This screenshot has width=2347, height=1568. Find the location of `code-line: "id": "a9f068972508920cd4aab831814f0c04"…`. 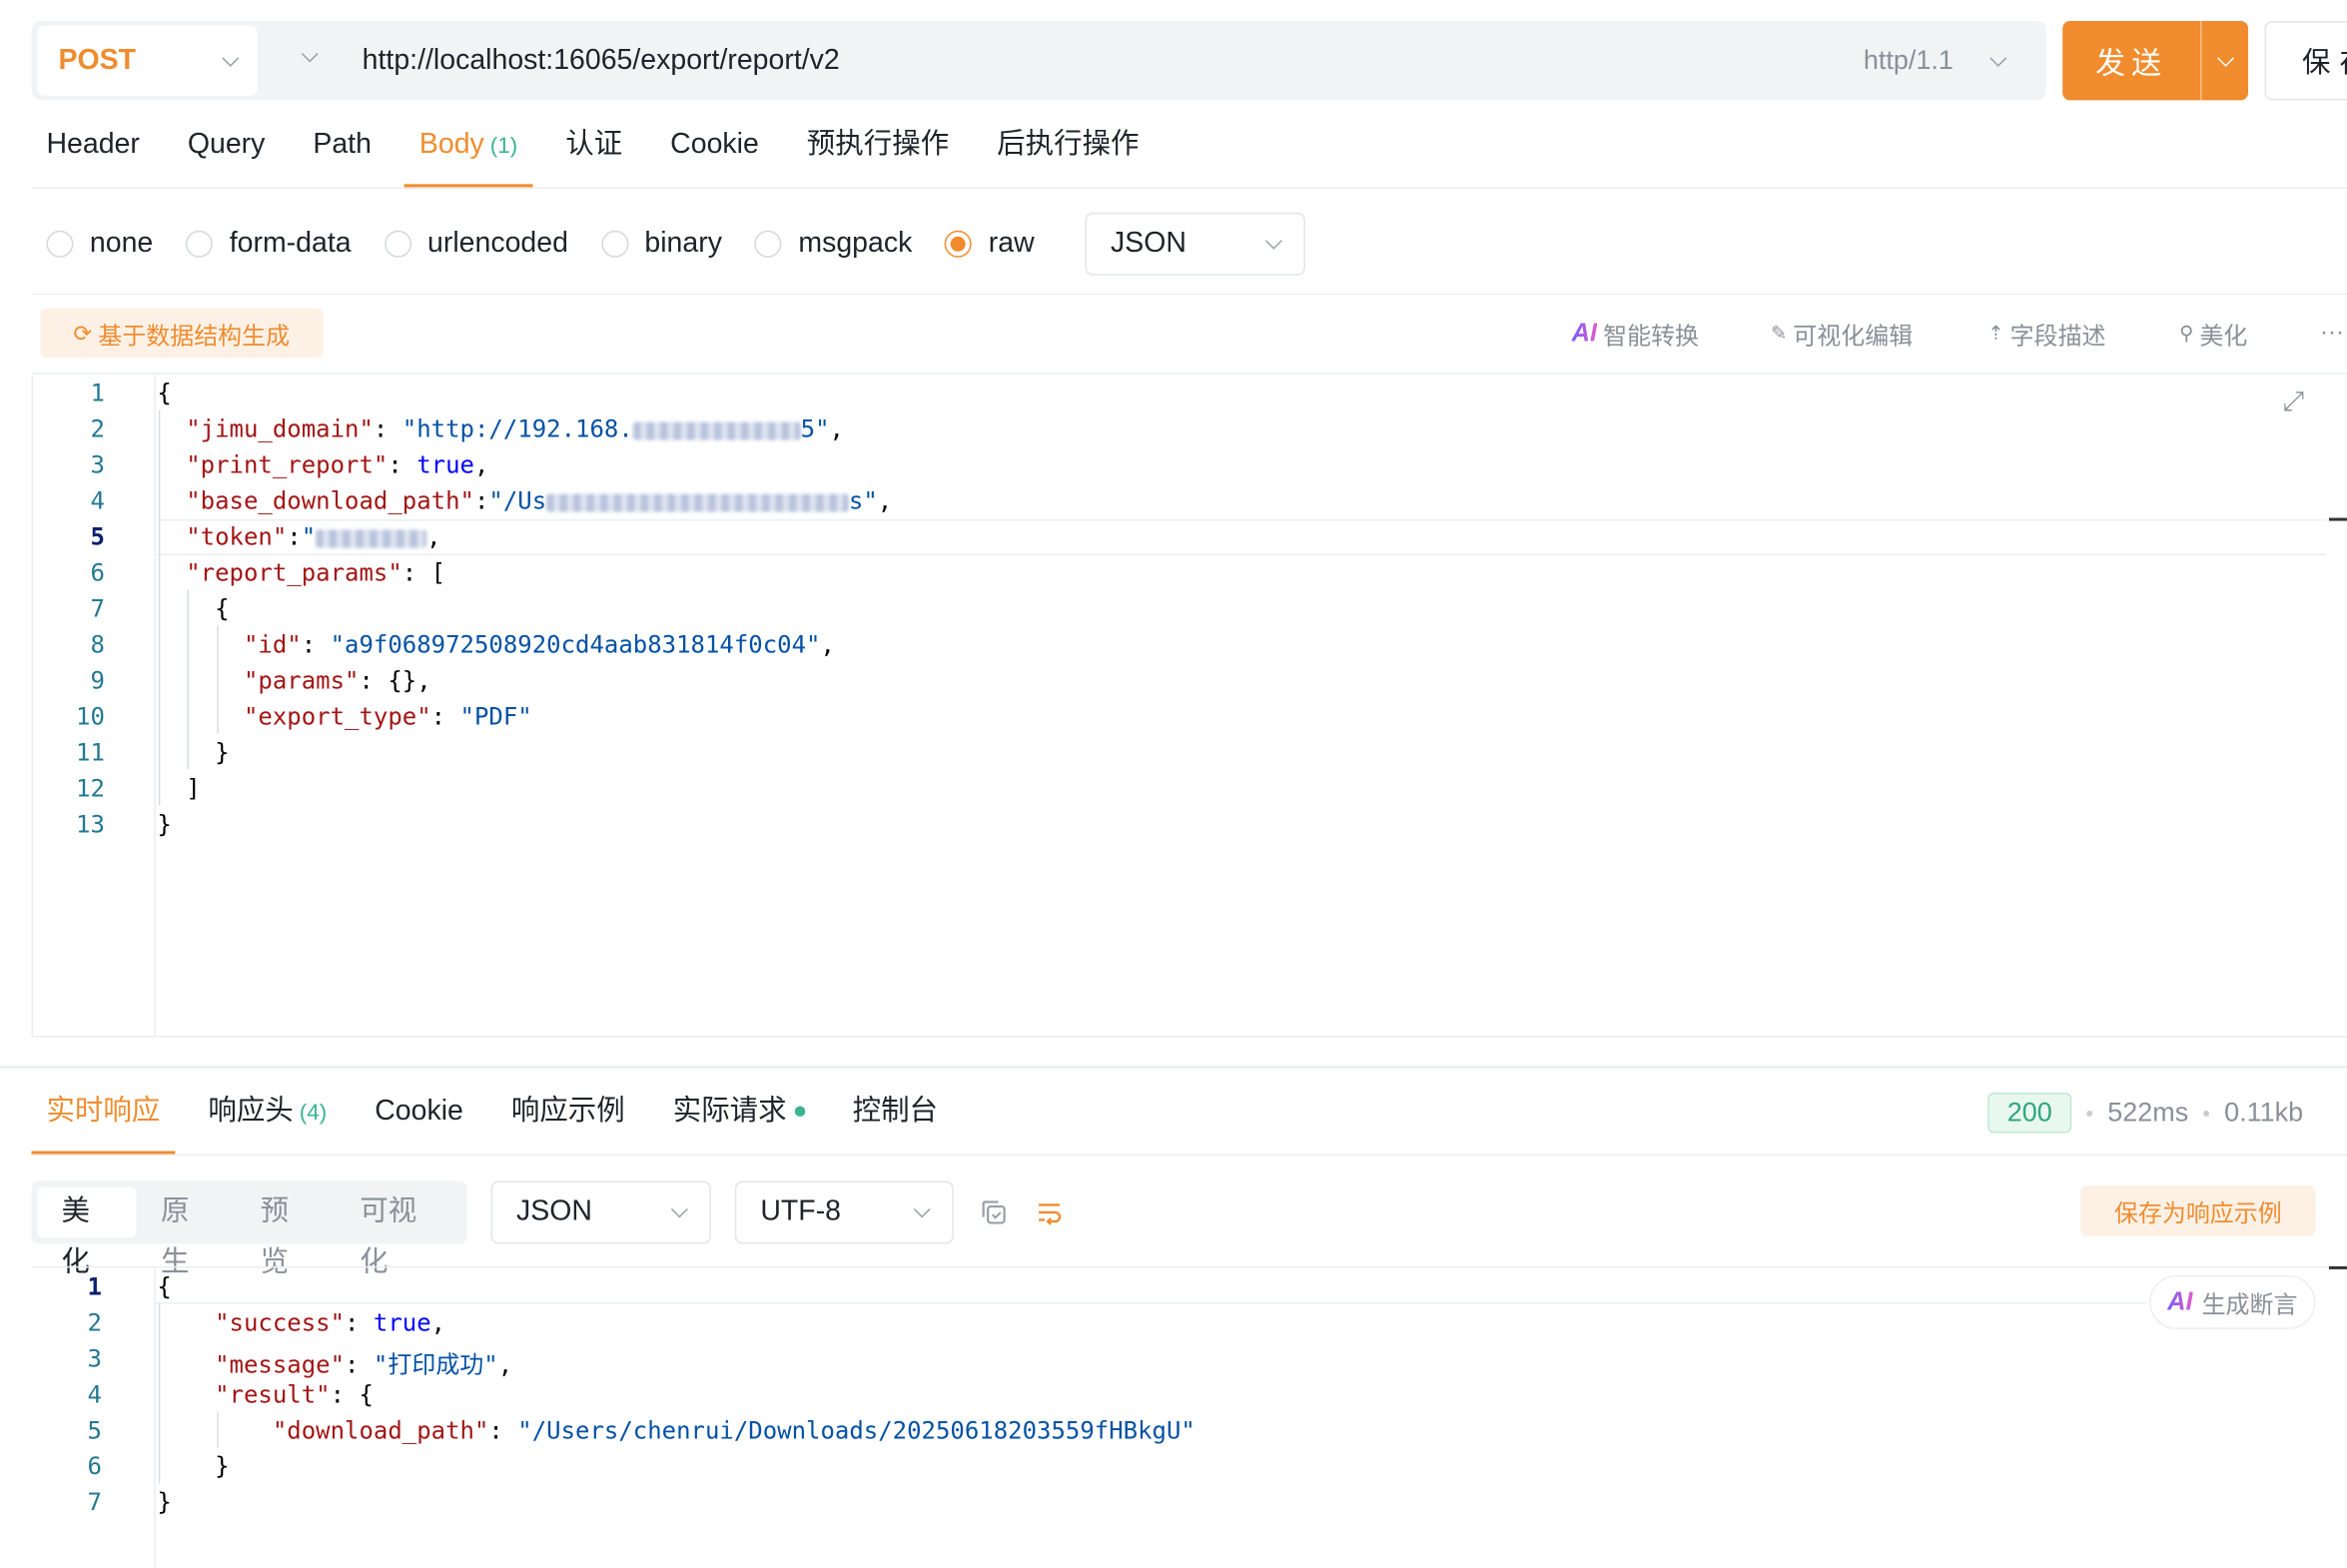

code-line: "id": "a9f068972508920cd4aab831814f0c04"… is located at coordinates (539, 644).